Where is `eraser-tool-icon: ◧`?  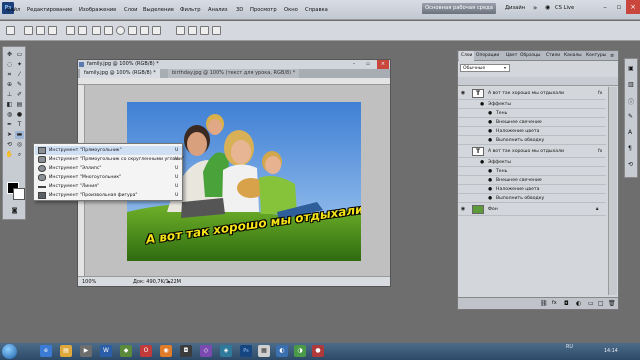 eraser-tool-icon: ◧ is located at coordinates (9, 105).